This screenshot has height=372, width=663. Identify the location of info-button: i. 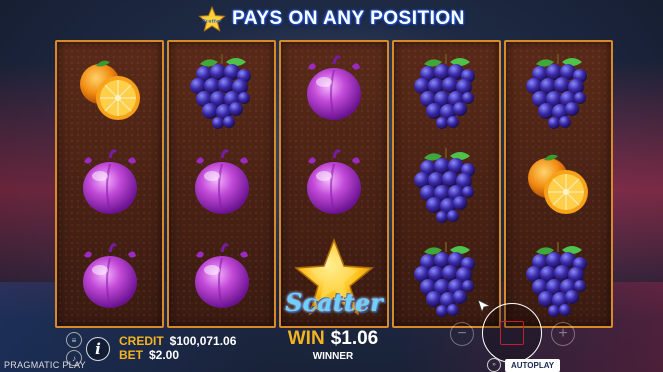
(98, 349).